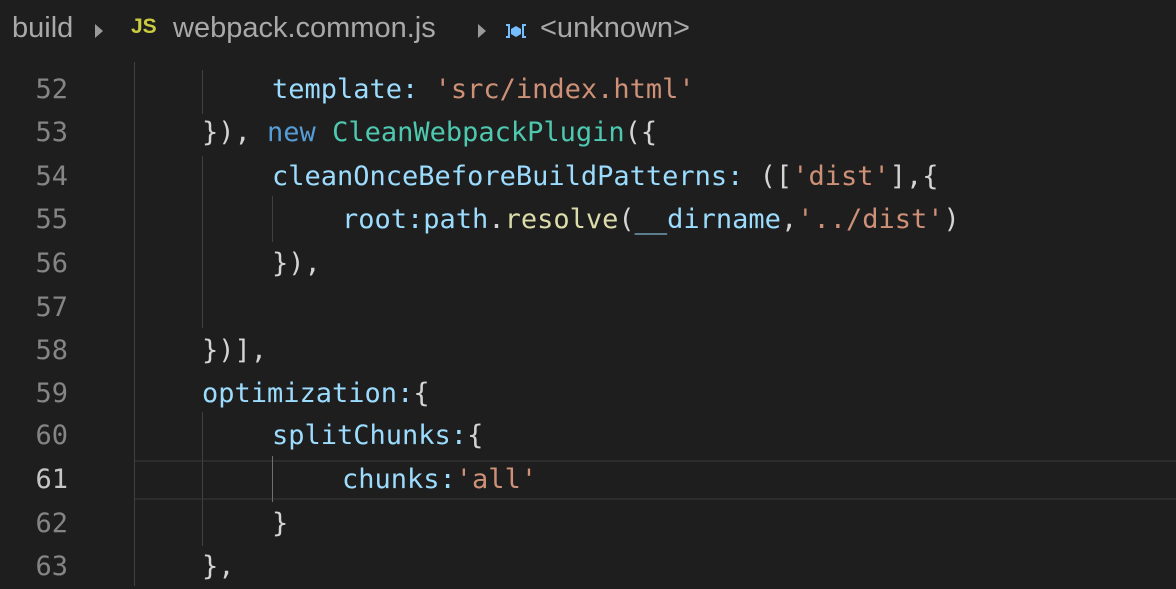 This screenshot has height=589, width=1176. What do you see at coordinates (870, 219) in the screenshot?
I see `code-token: '../dist'` at bounding box center [870, 219].